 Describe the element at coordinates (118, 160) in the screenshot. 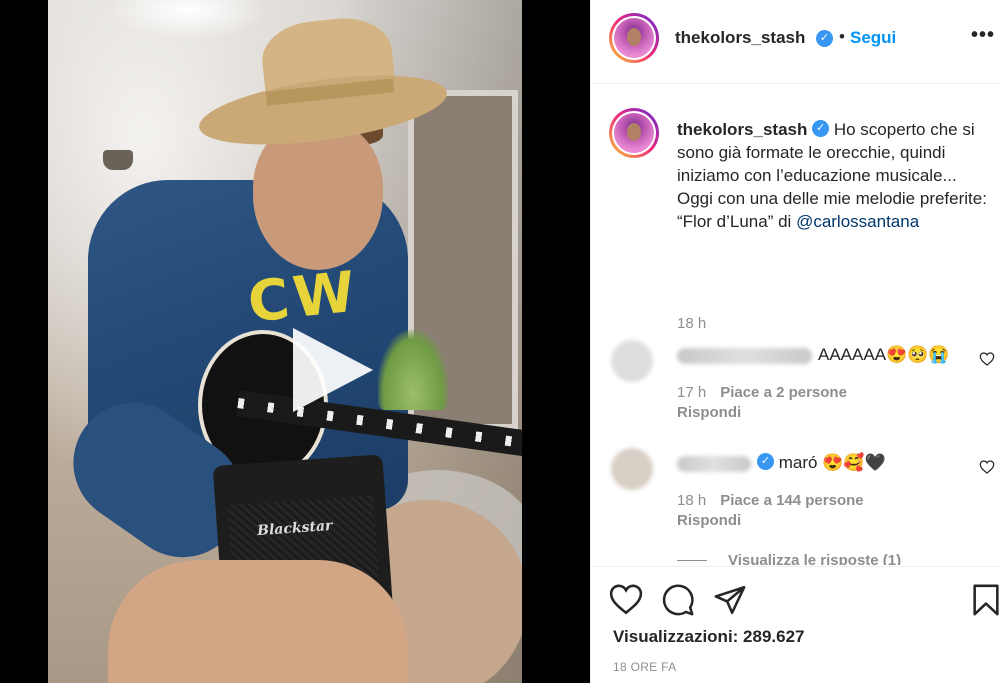

I see `wall-lamp` at that location.